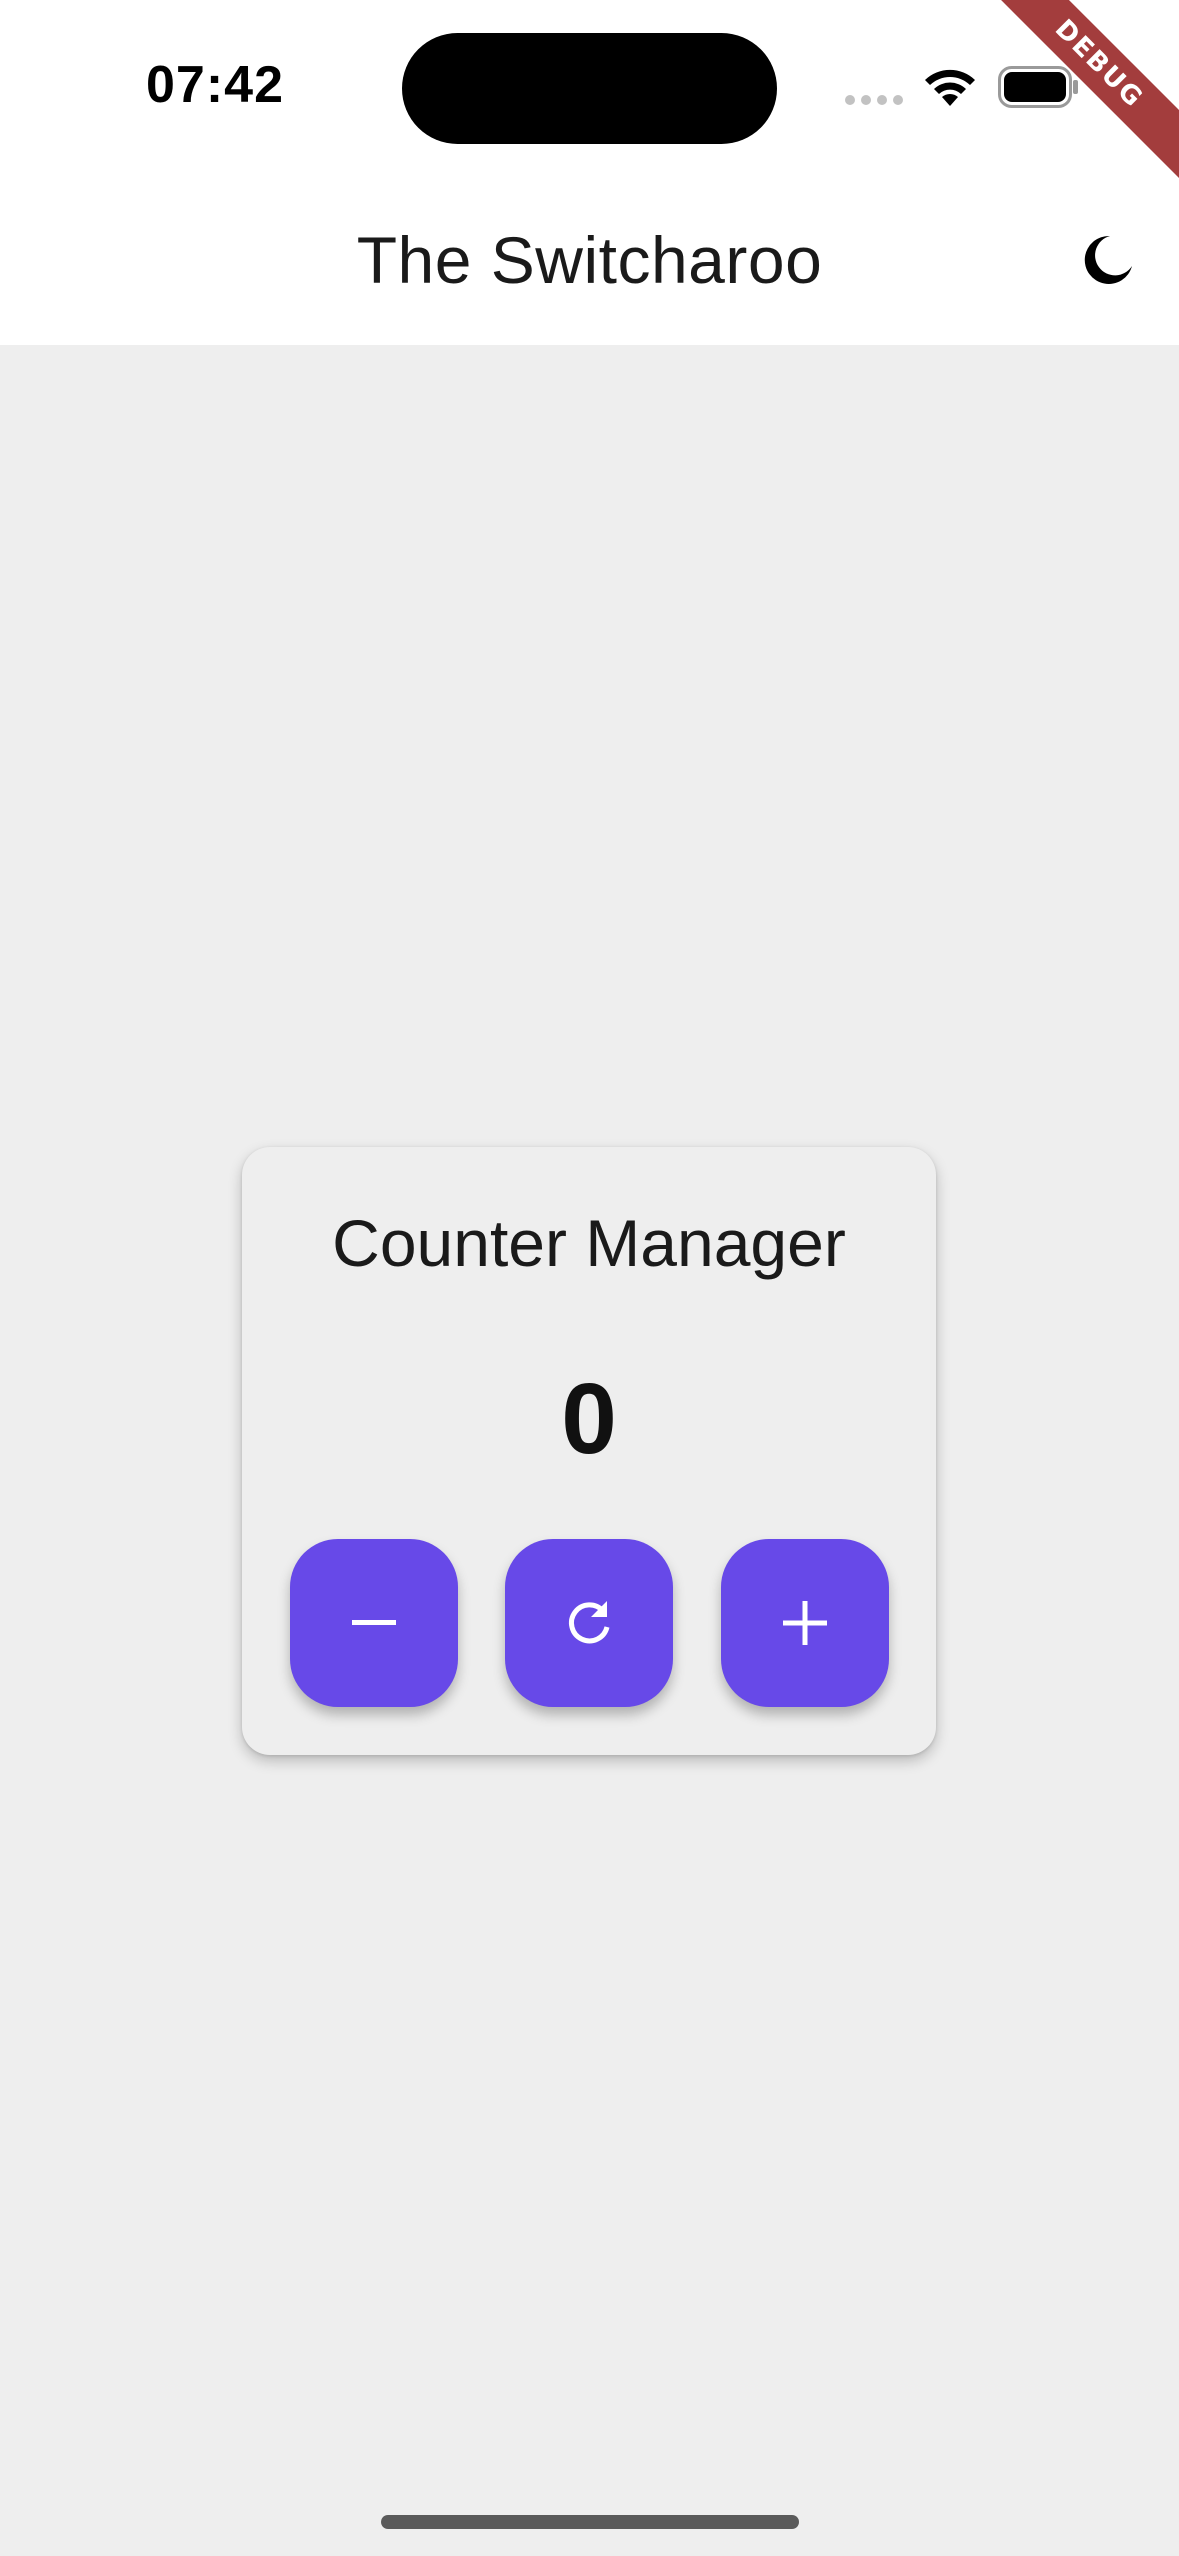 This screenshot has width=1179, height=2556. What do you see at coordinates (589, 1419) in the screenshot?
I see `counter-value: 0` at bounding box center [589, 1419].